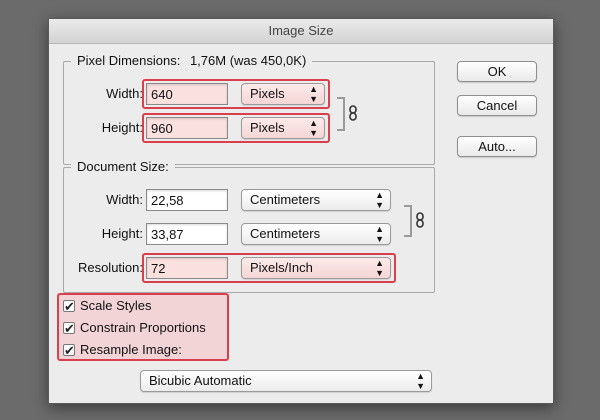 The image size is (600, 420). What do you see at coordinates (124, 199) in the screenshot?
I see `doc-width-label: Width:` at bounding box center [124, 199].